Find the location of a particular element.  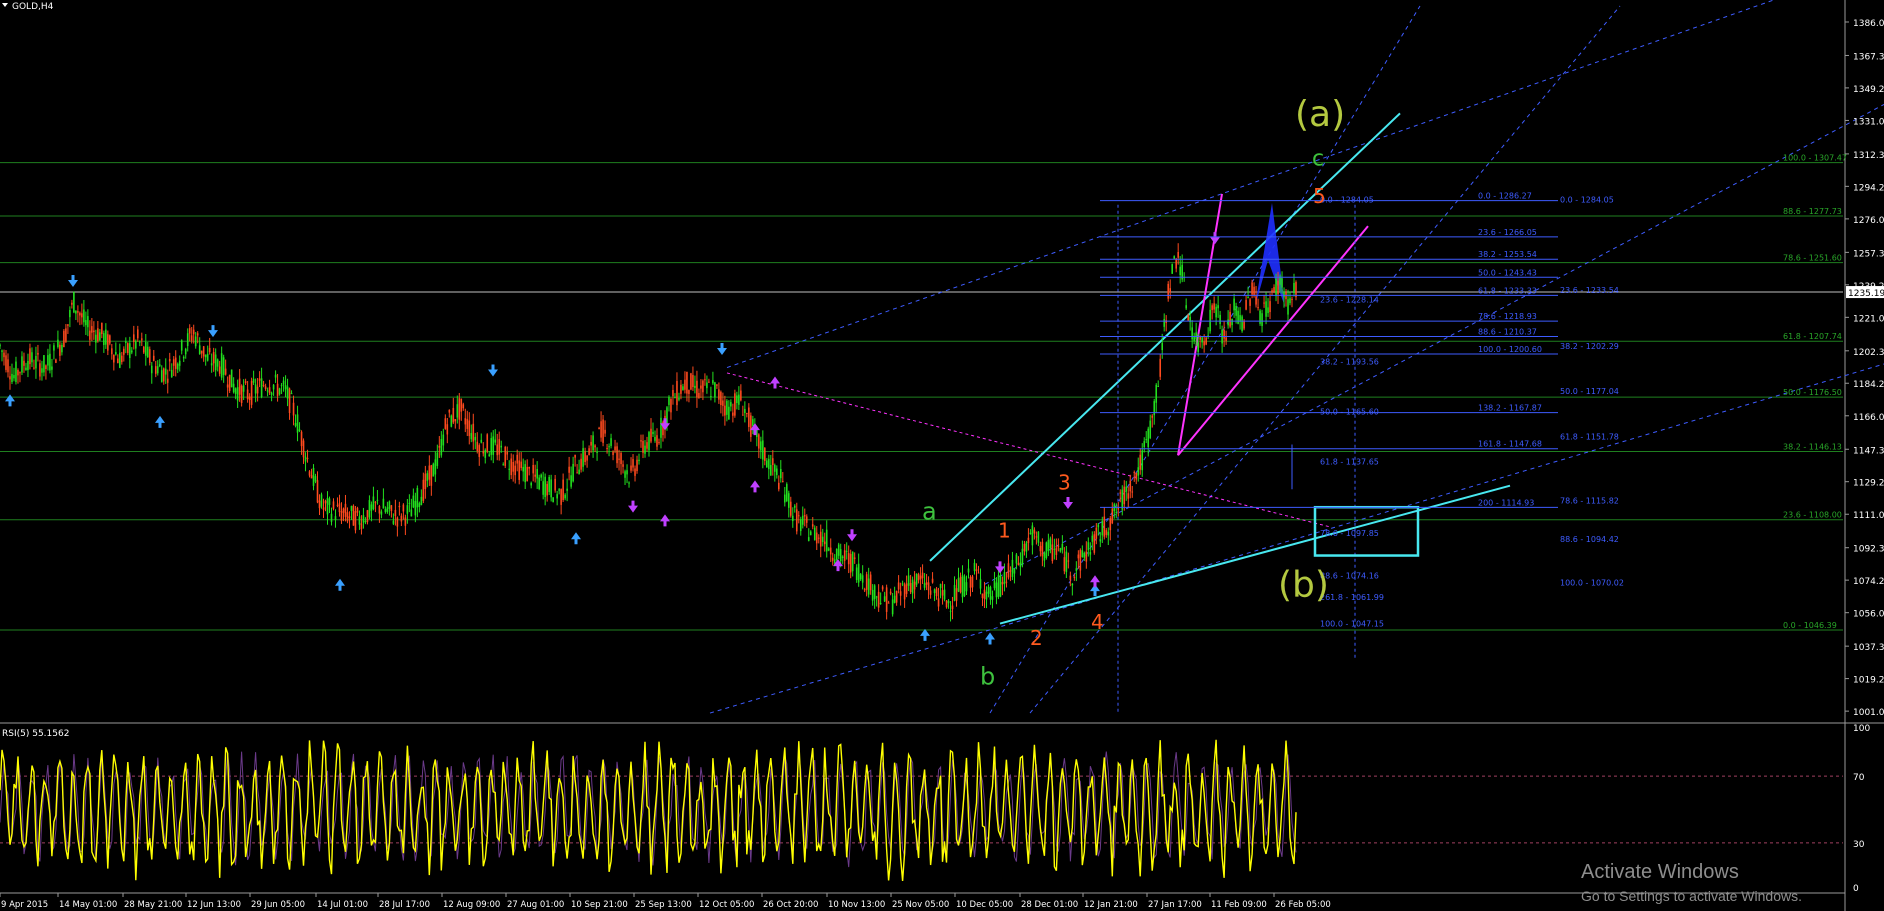

up-arrow-icon is located at coordinates (990, 638).